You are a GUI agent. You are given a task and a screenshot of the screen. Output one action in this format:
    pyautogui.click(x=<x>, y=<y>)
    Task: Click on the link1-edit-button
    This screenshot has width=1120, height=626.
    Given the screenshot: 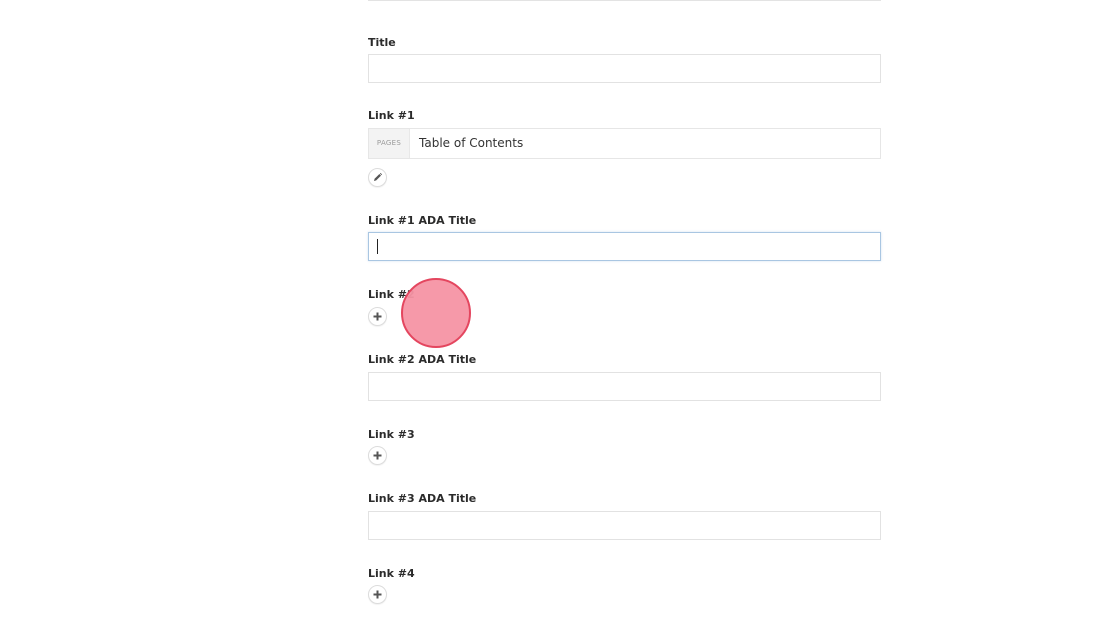 What is the action you would take?
    pyautogui.click(x=377, y=177)
    